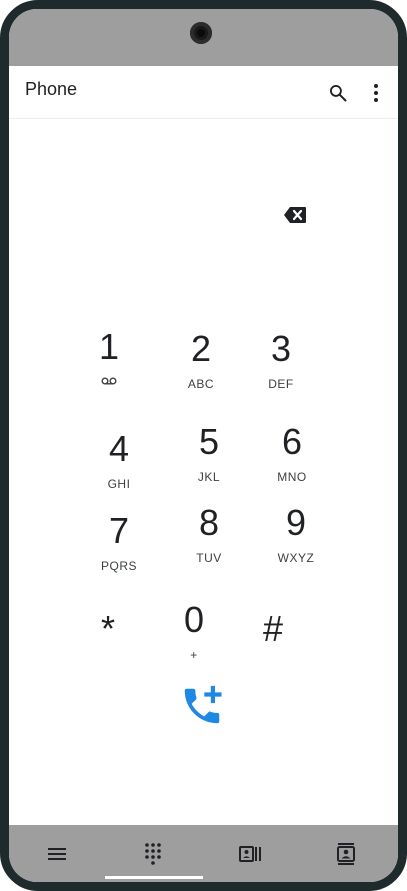 Image resolution: width=407 pixels, height=891 pixels. I want to click on dial-key-4: 4 GHI, so click(119, 460).